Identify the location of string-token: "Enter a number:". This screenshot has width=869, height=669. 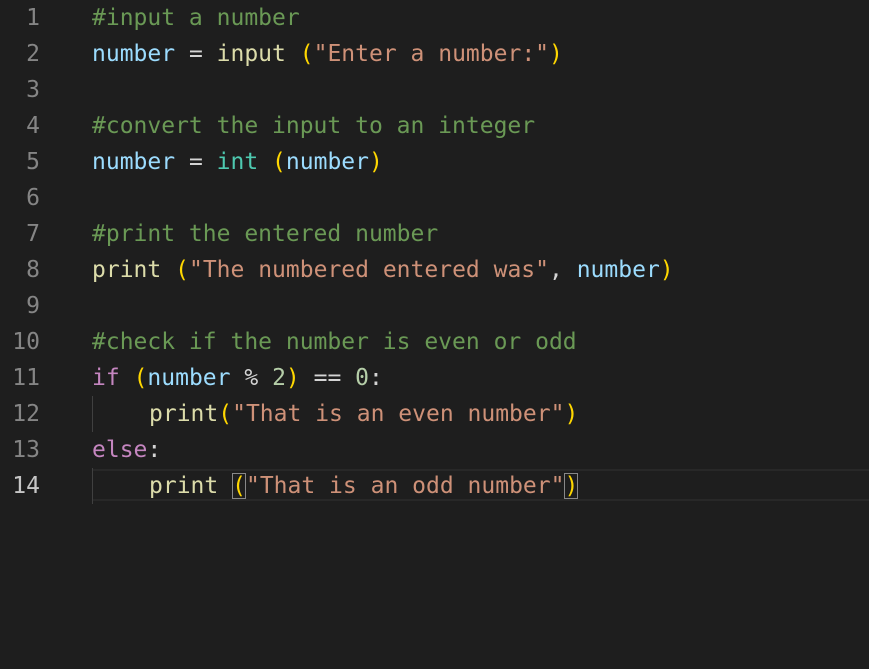
(431, 54).